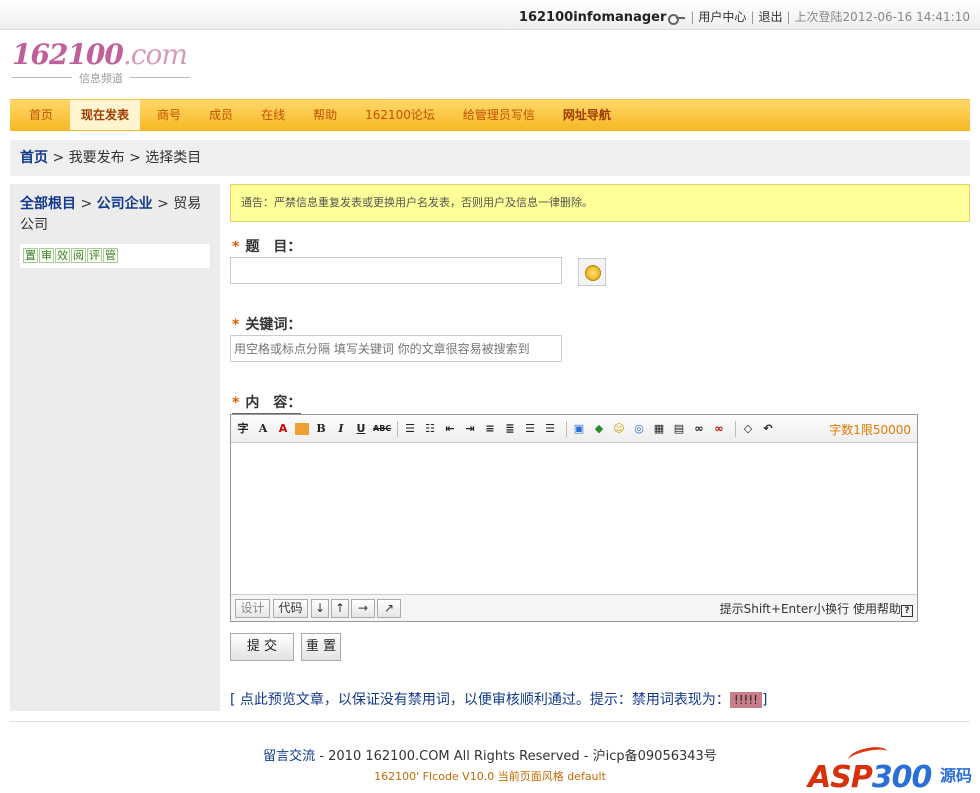 This screenshot has width=980, height=793. What do you see at coordinates (302, 429) in the screenshot?
I see `highlight-icon` at bounding box center [302, 429].